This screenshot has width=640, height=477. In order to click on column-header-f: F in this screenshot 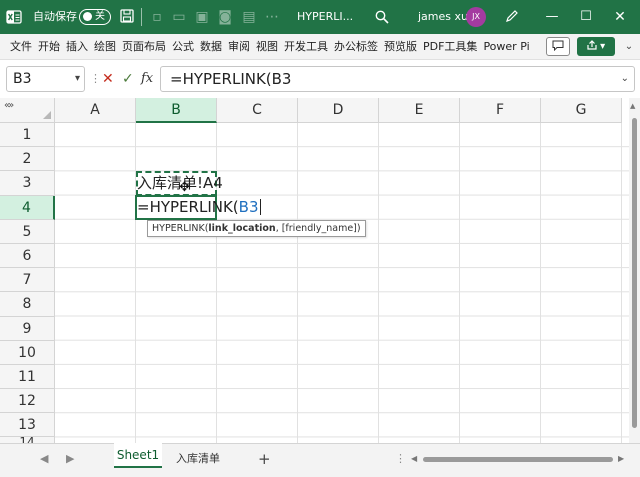, I will do `click(500, 110)`.